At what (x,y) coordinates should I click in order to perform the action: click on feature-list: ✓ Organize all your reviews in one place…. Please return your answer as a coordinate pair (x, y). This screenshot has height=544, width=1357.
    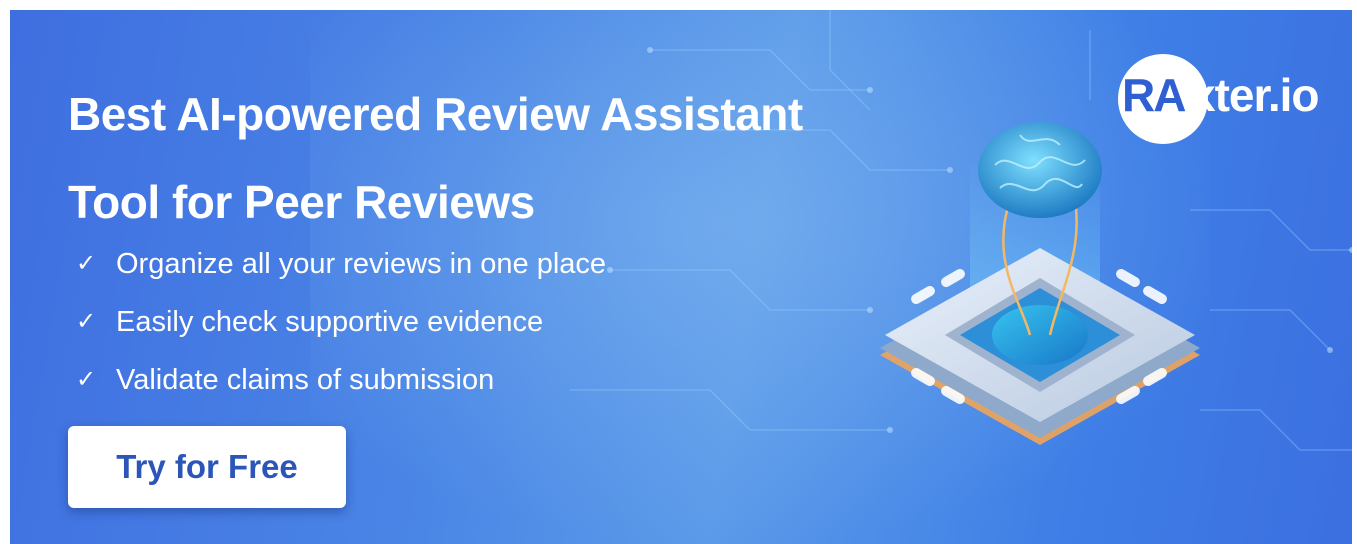
    Looking at the image, I should click on (341, 322).